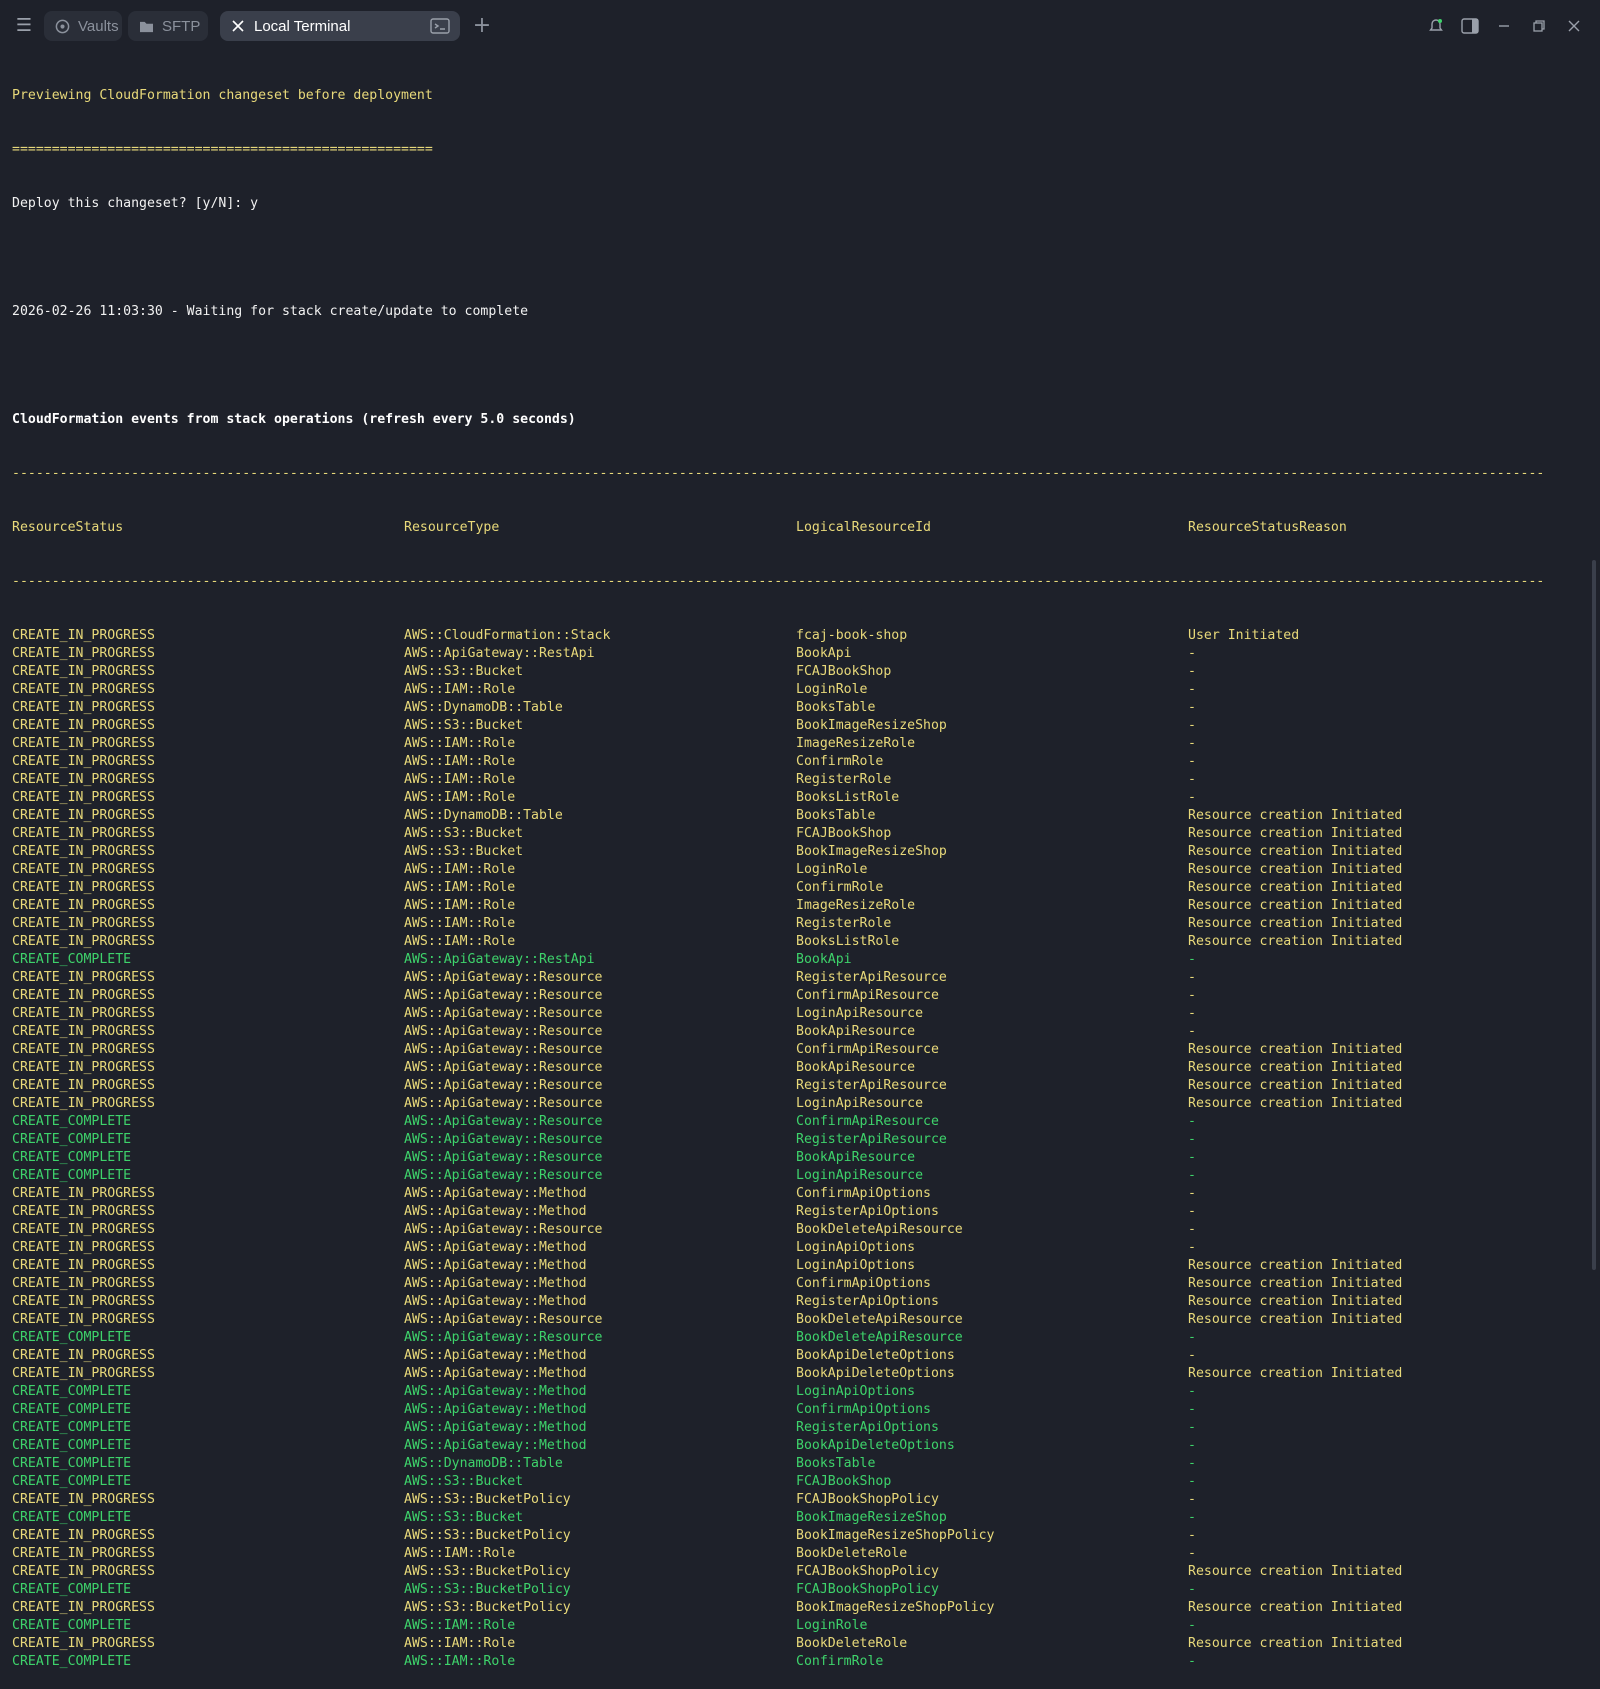 The width and height of the screenshot is (1600, 1689). I want to click on close-window-icon, so click(1574, 26).